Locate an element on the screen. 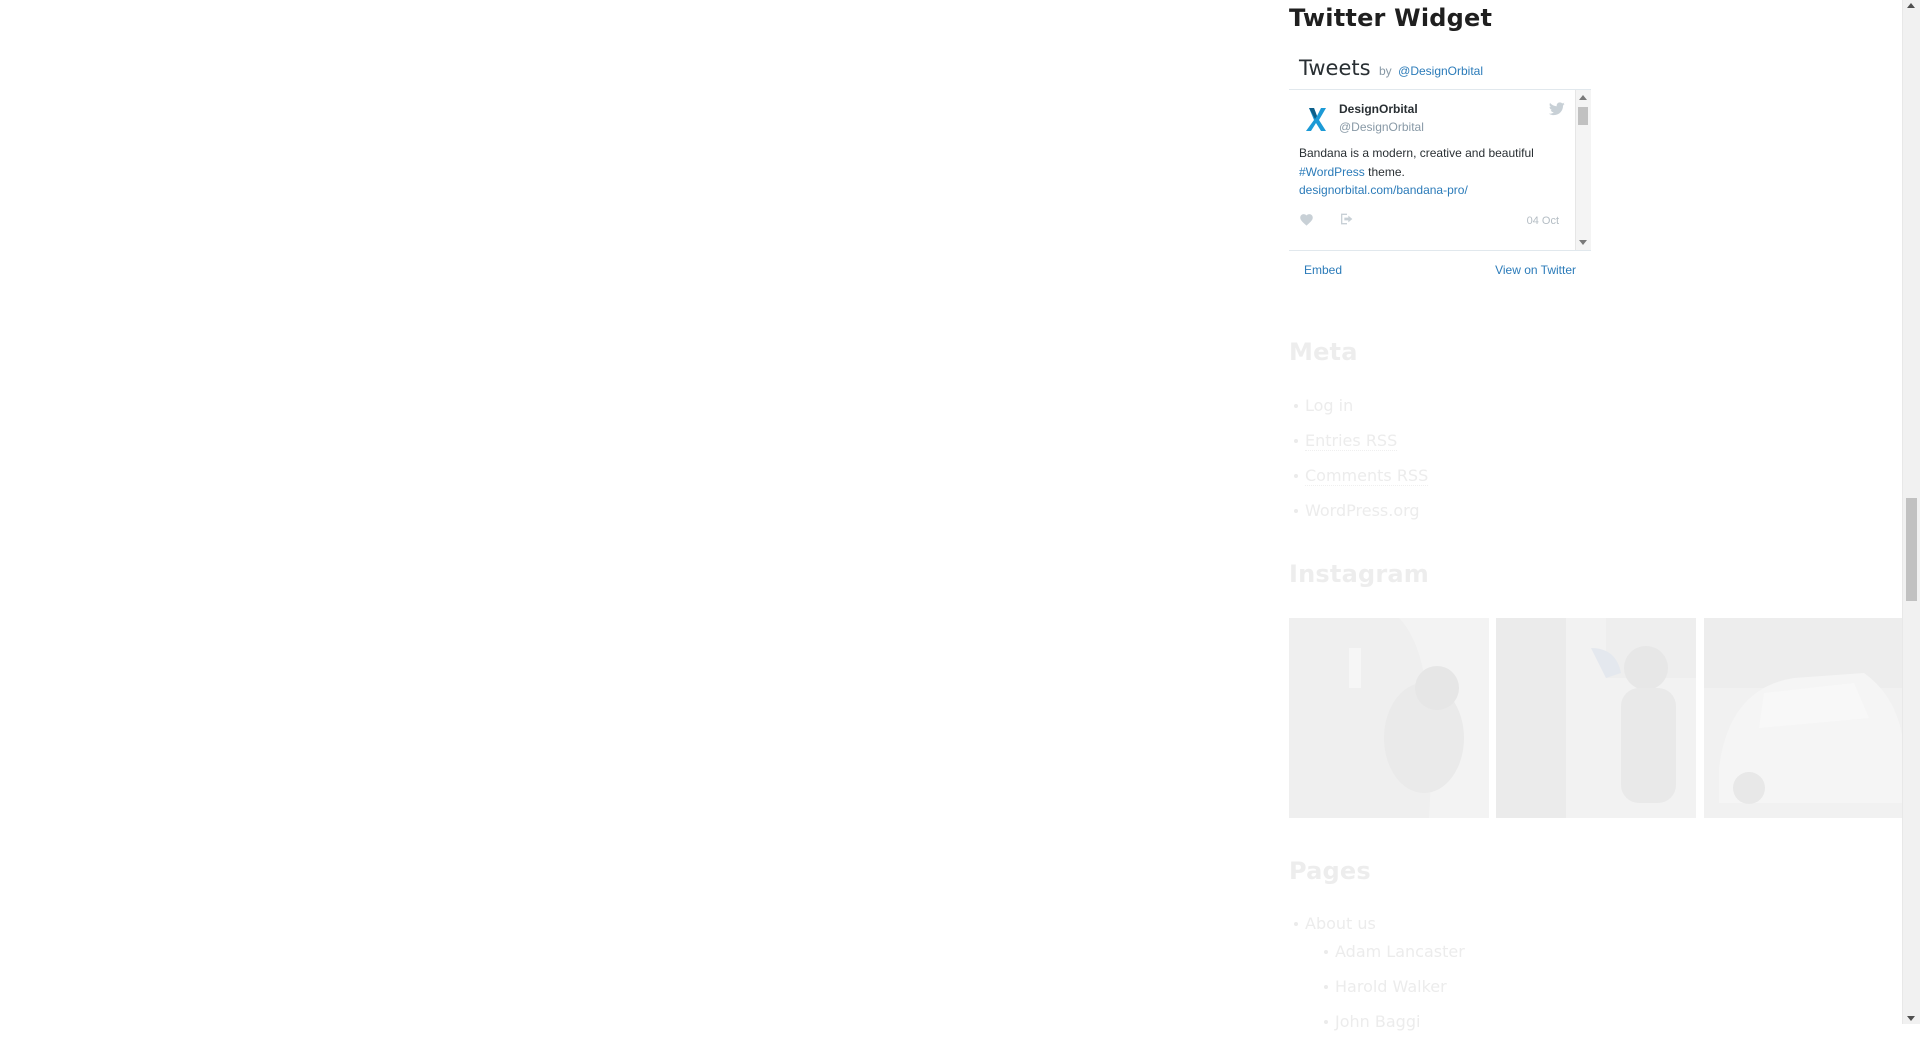 The width and height of the screenshot is (1920, 1047). tweet-author-name: DesignOrbital is located at coordinates (1378, 109).